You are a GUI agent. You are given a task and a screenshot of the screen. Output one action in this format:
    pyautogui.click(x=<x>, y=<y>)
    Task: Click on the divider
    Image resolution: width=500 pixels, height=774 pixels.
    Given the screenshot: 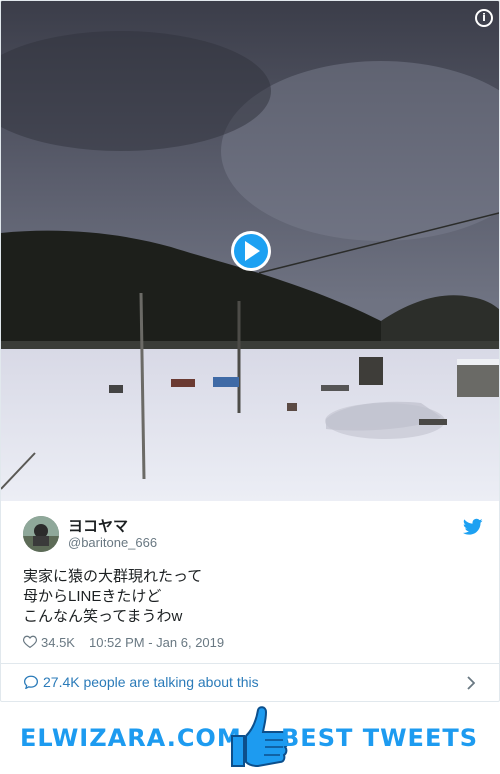 What is the action you would take?
    pyautogui.click(x=250, y=663)
    